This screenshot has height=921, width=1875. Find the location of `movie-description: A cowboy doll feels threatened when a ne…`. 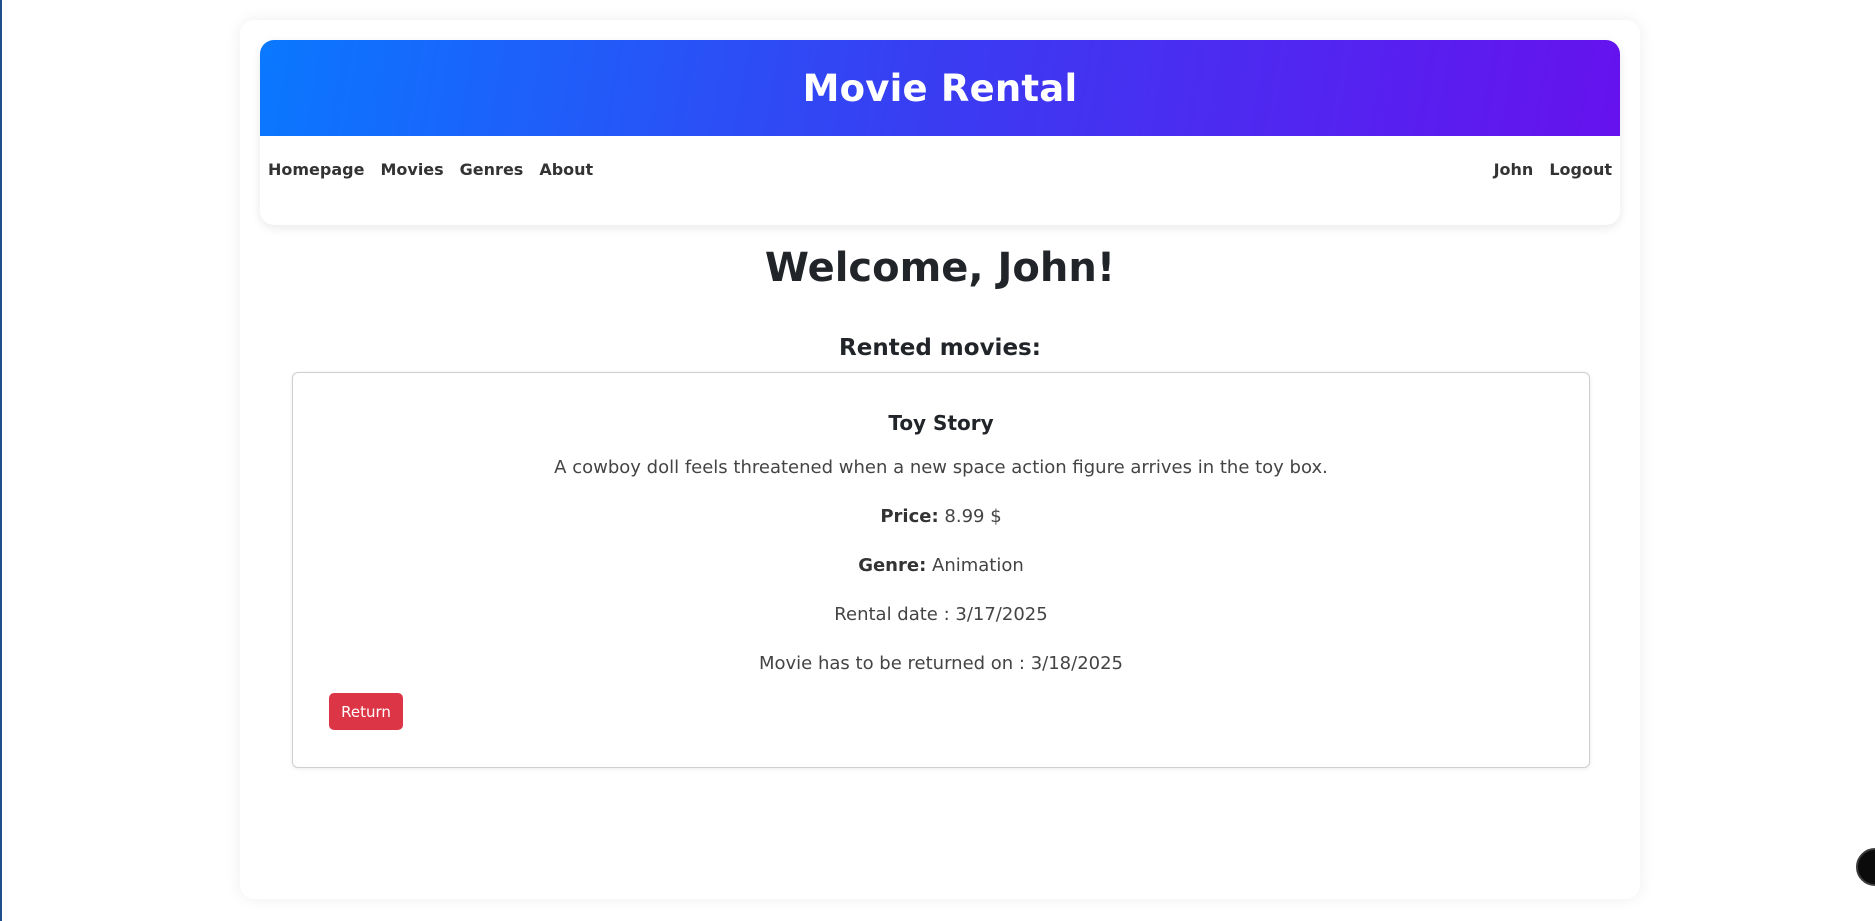

movie-description: A cowboy doll feels threatened when a ne… is located at coordinates (941, 467).